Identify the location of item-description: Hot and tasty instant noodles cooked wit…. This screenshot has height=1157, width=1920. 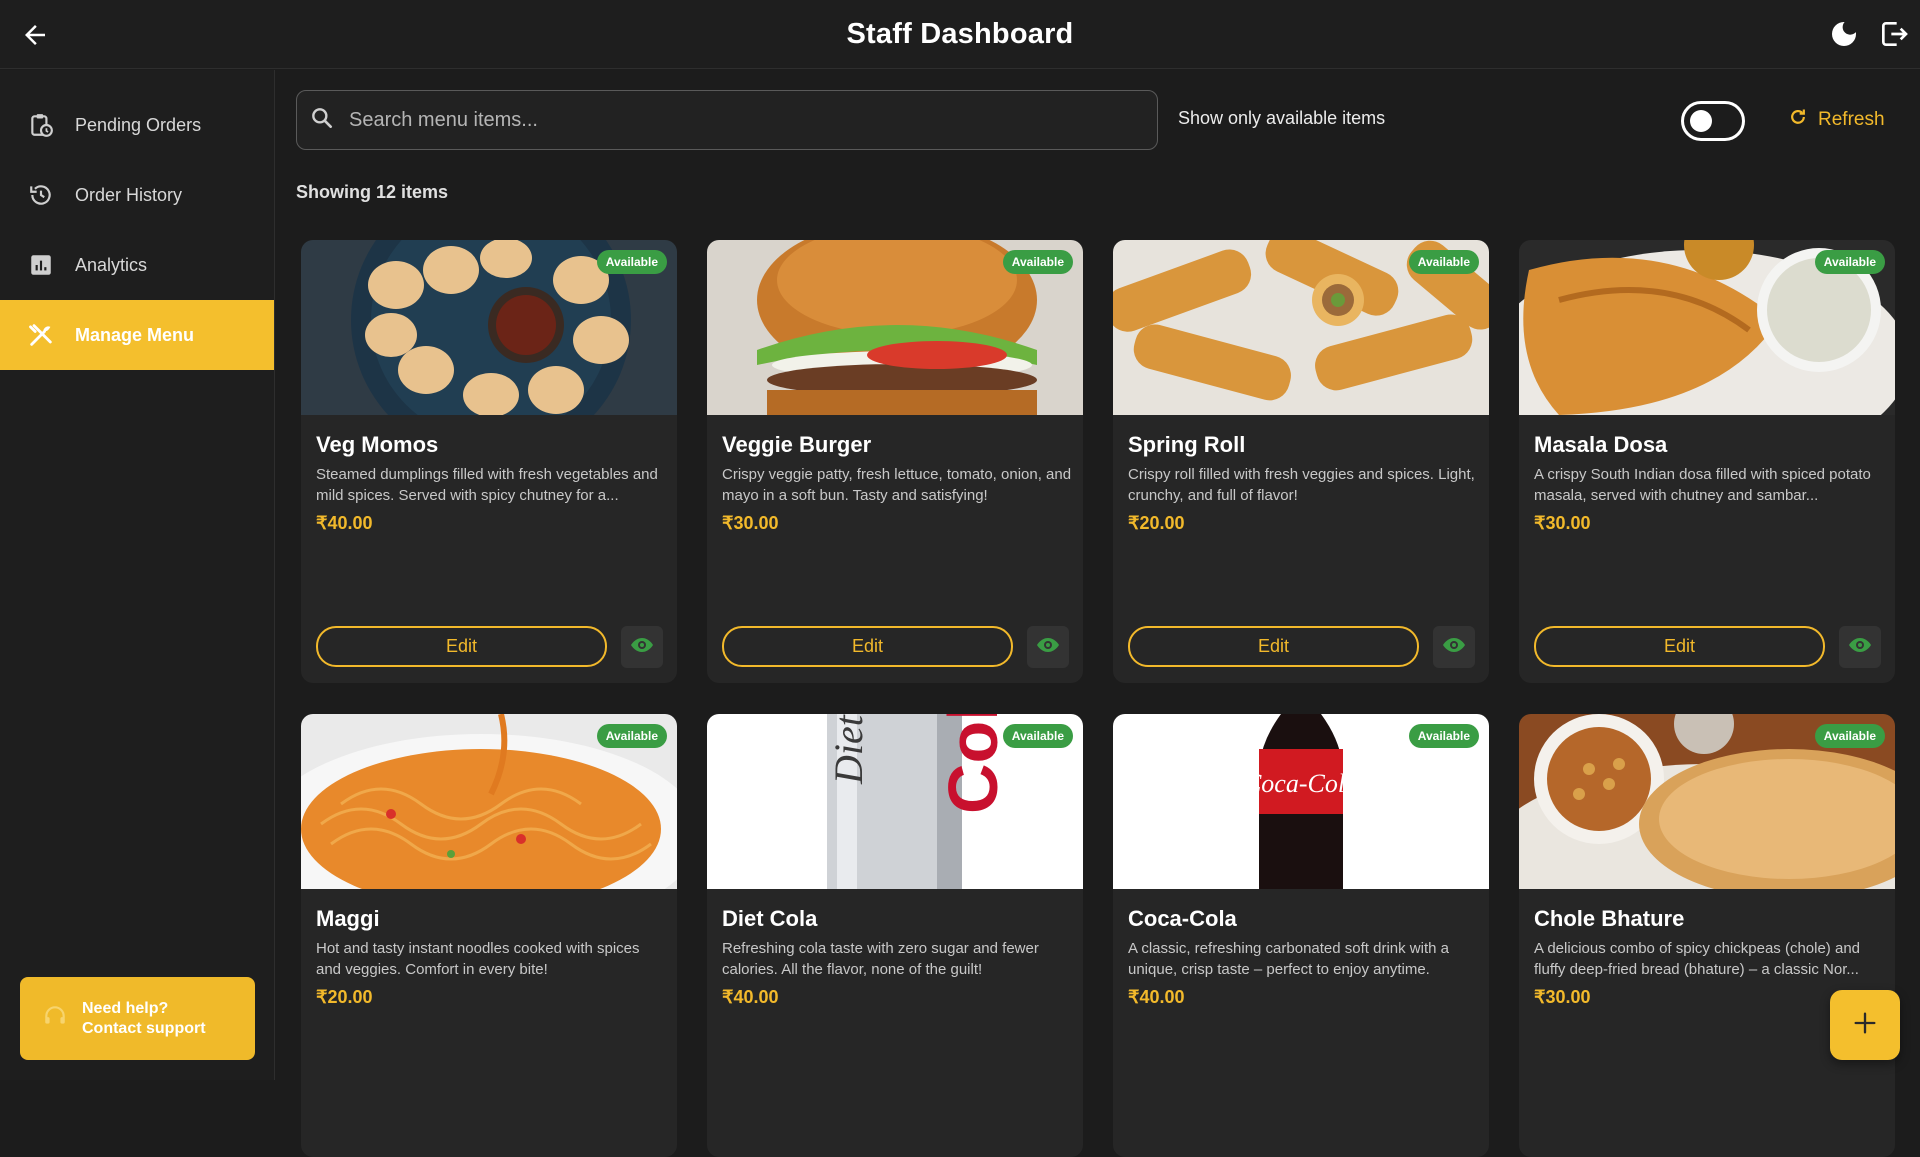
(478, 959).